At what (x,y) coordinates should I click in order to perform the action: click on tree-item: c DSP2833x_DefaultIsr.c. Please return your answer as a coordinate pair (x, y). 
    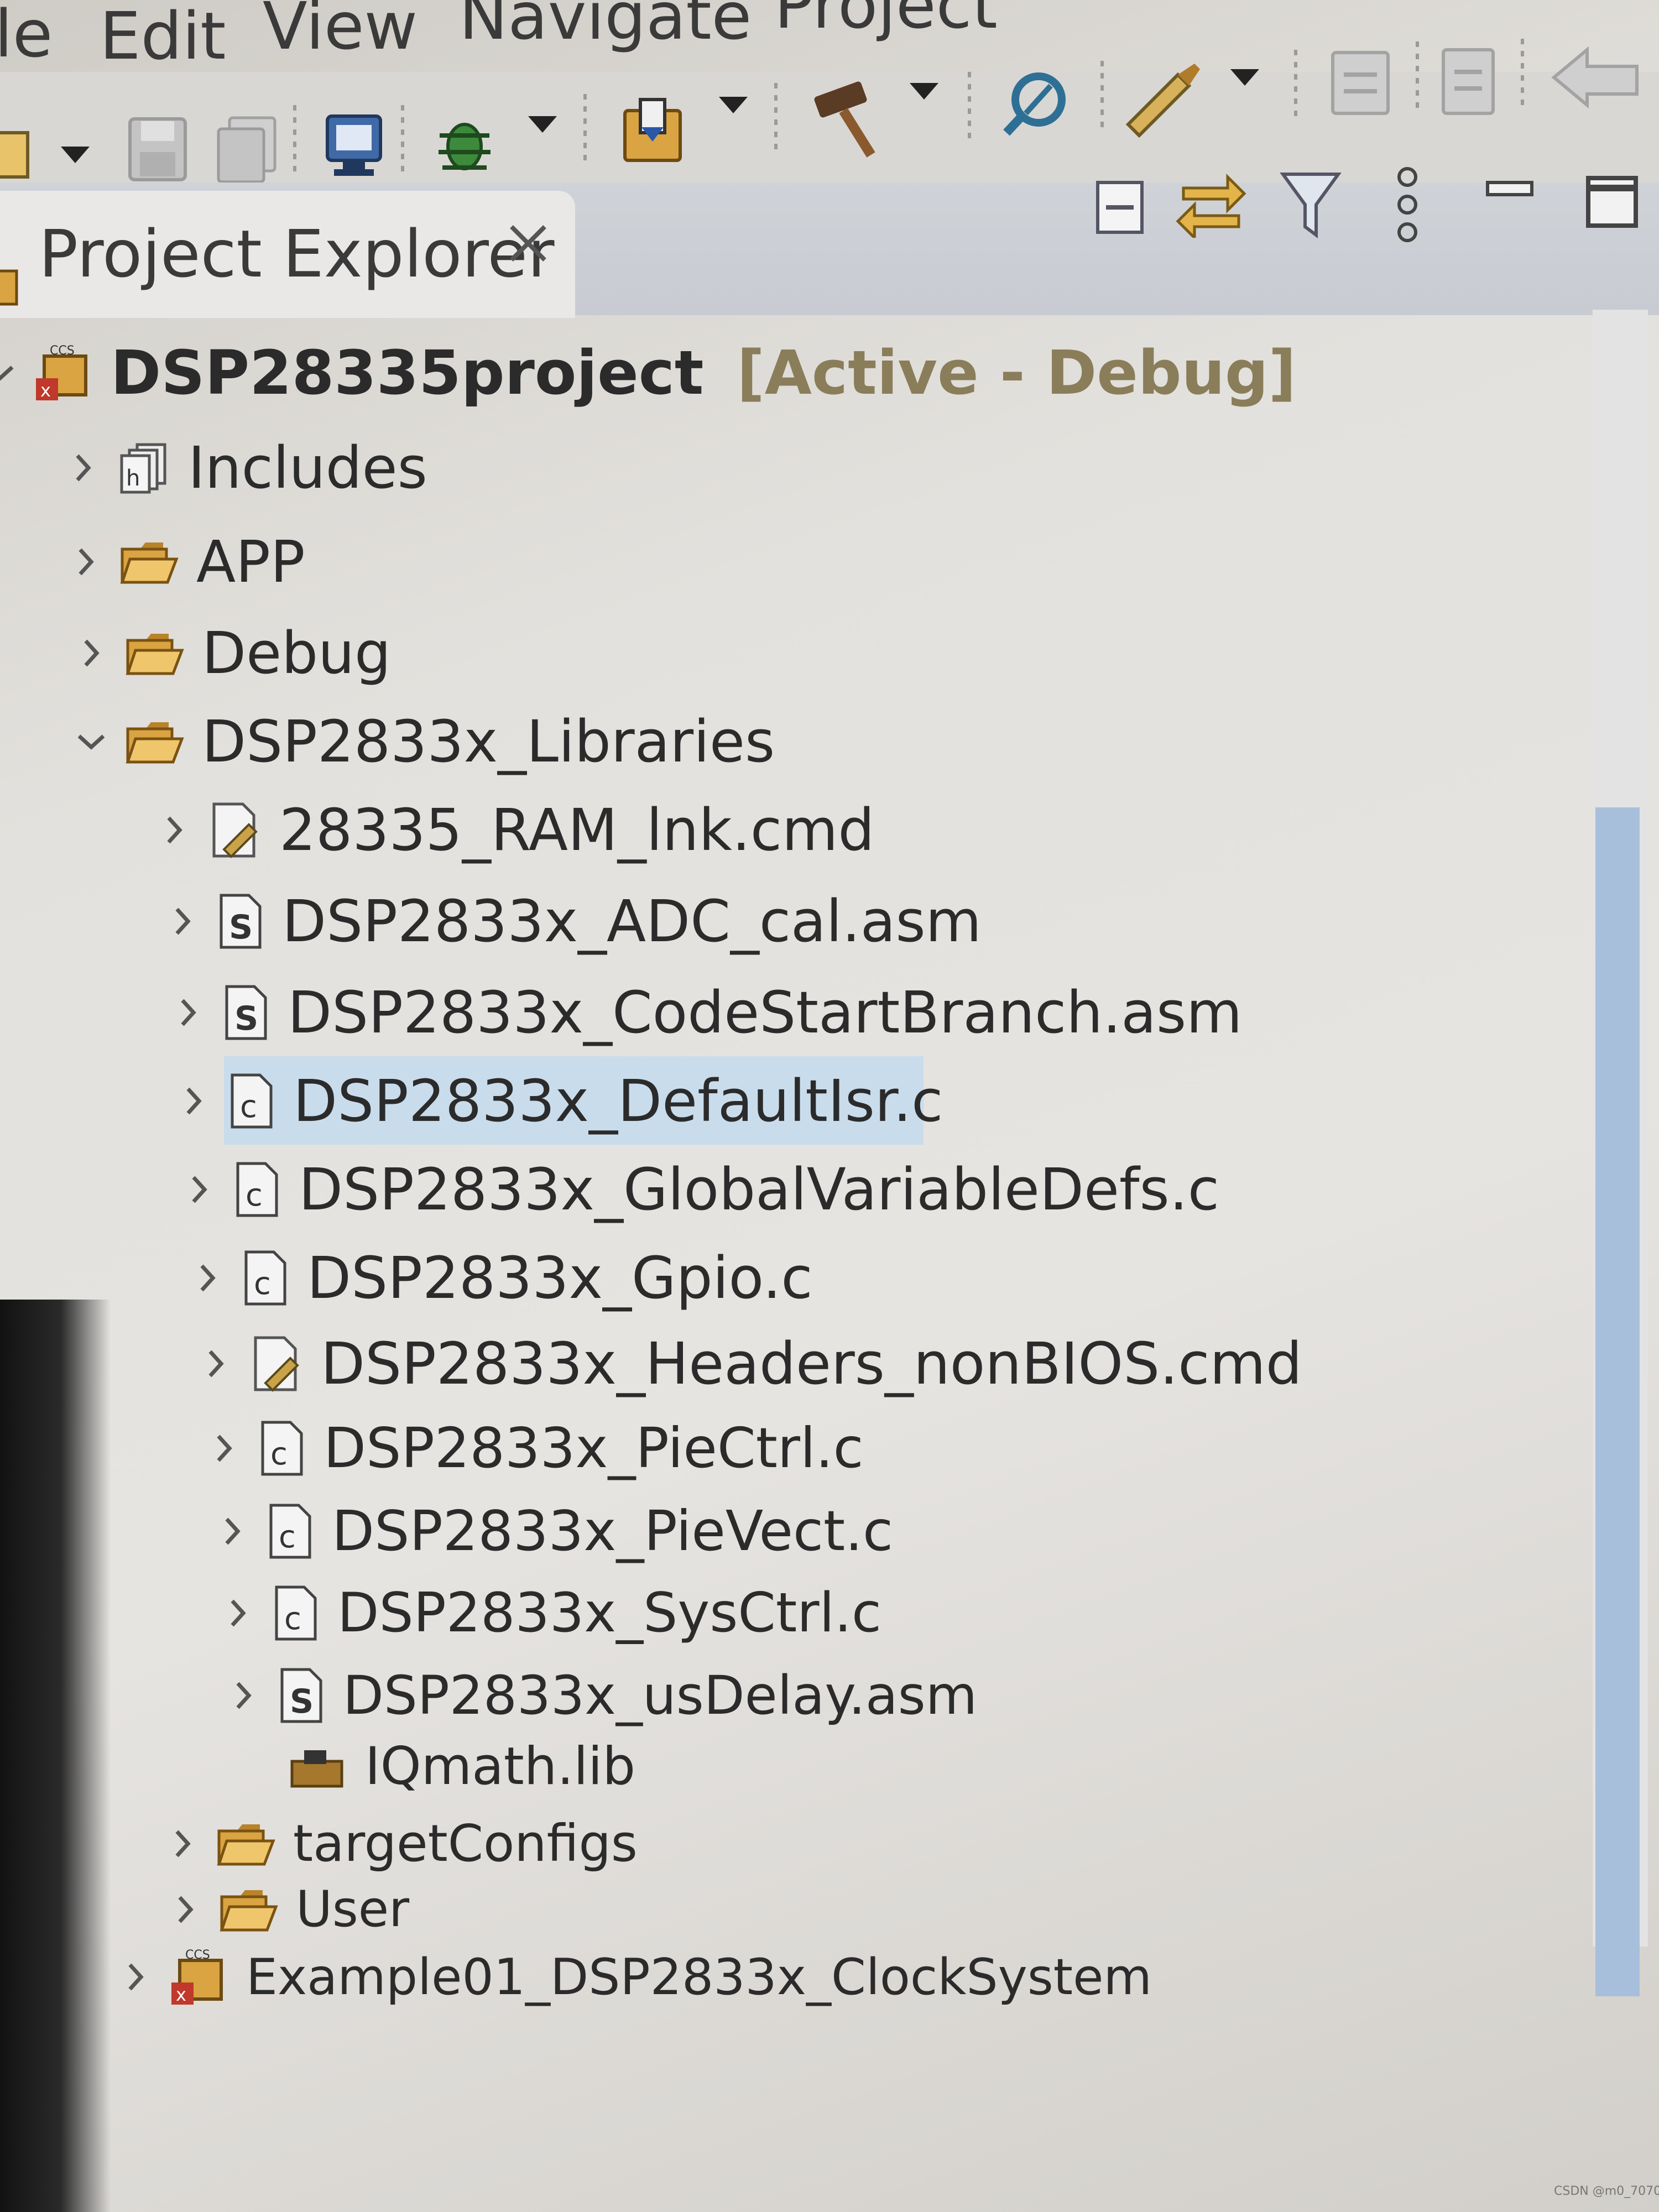
    Looking at the image, I should click on (560, 1101).